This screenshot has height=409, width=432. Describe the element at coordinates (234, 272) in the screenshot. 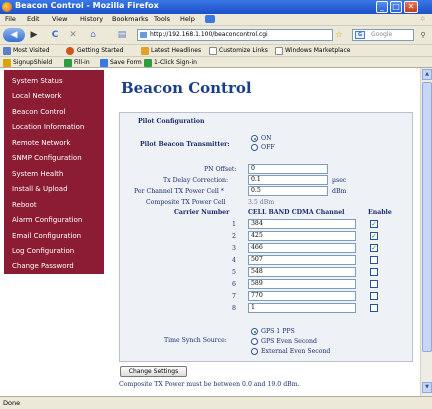

I see `carrier-number: 5` at that location.